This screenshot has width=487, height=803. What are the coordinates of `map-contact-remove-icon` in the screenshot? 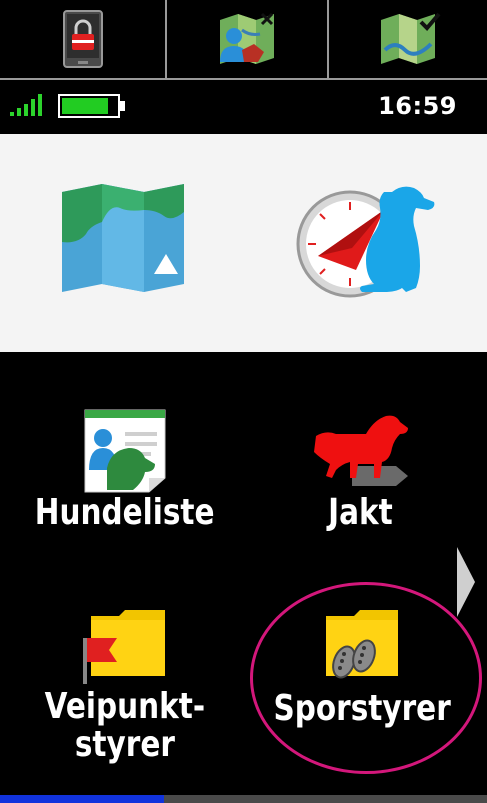 It's located at (247, 38).